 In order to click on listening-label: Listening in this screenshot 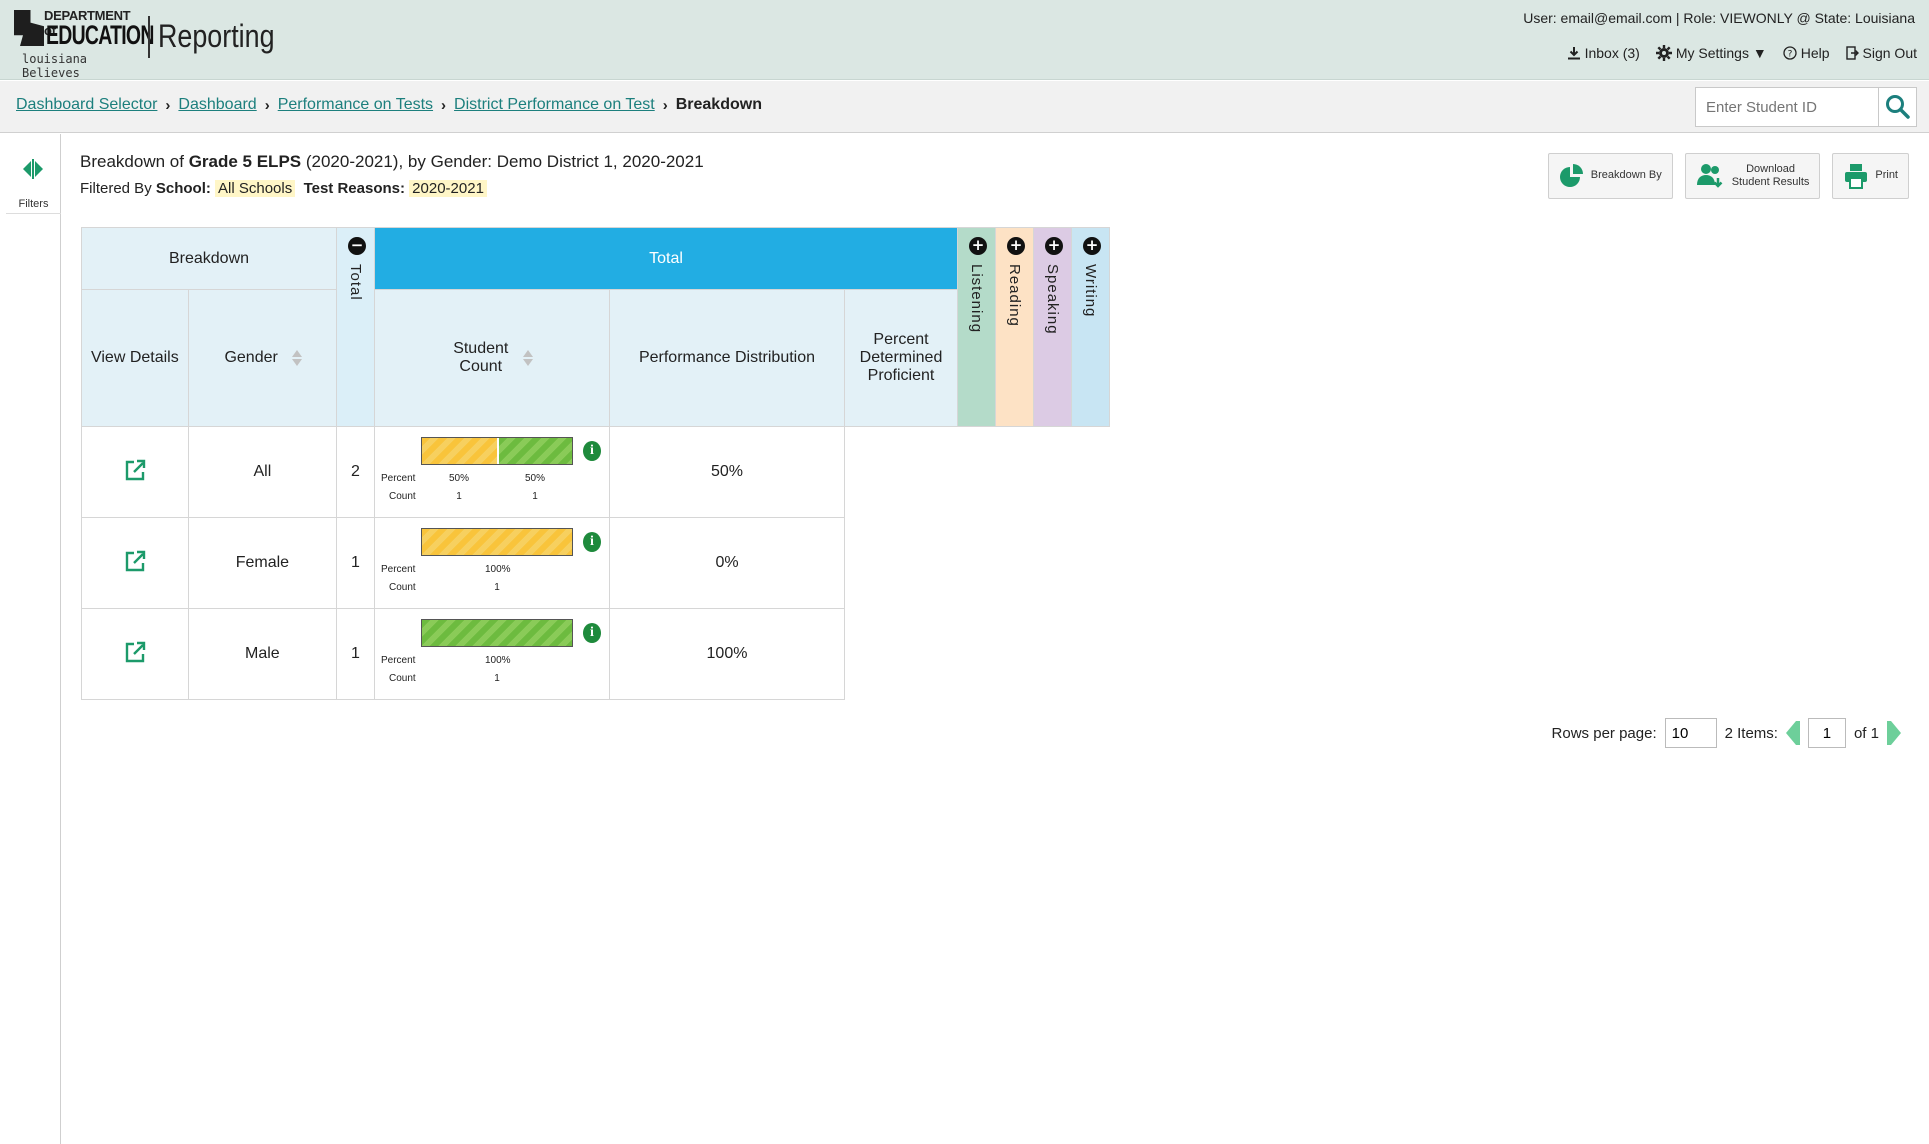, I will do `click(976, 299)`.